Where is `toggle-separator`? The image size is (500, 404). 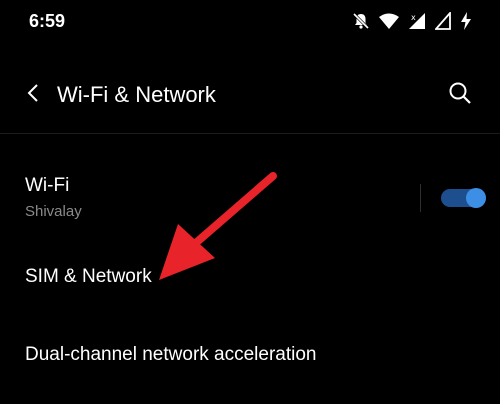 toggle-separator is located at coordinates (420, 198).